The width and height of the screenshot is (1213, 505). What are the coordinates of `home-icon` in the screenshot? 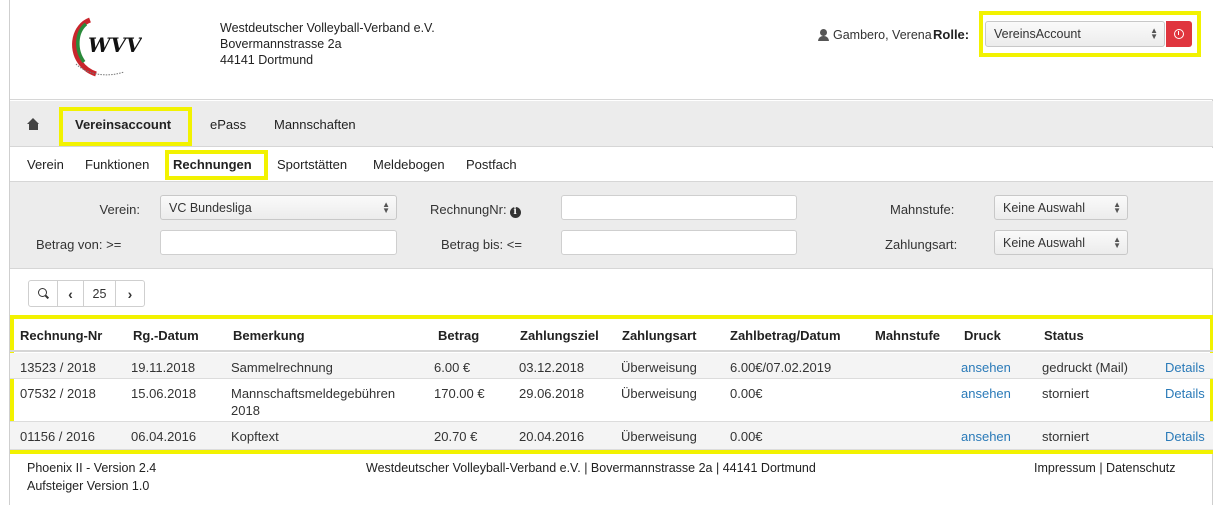 It's located at (33, 124).